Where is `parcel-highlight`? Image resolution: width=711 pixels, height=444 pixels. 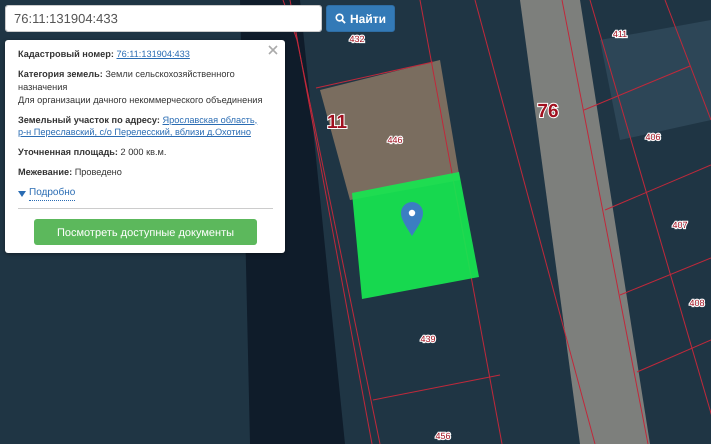 parcel-highlight is located at coordinates (415, 235).